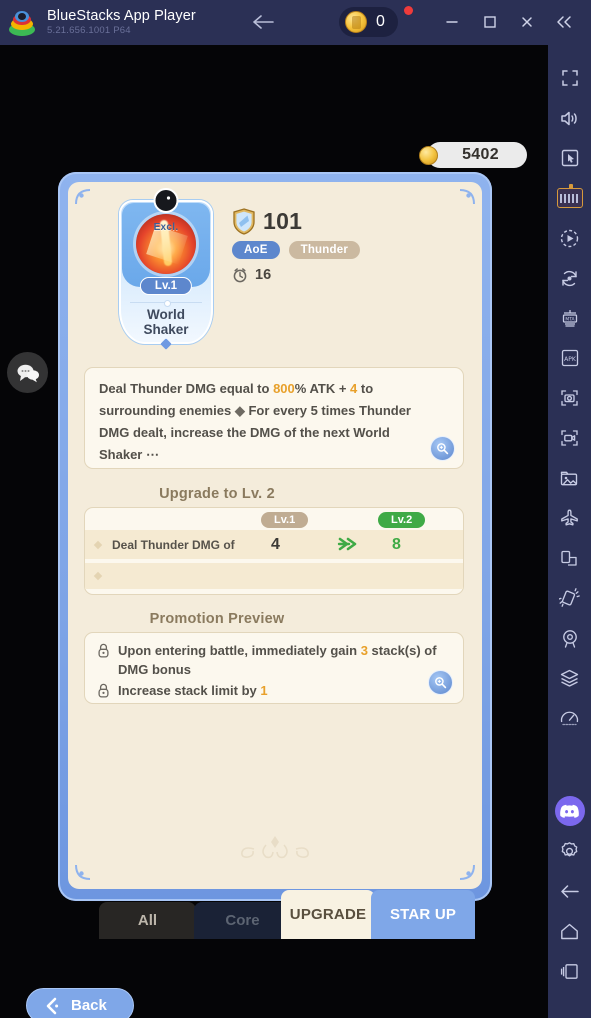 The image size is (591, 1018). I want to click on sidebar-fullscreen-button, so click(569, 78).